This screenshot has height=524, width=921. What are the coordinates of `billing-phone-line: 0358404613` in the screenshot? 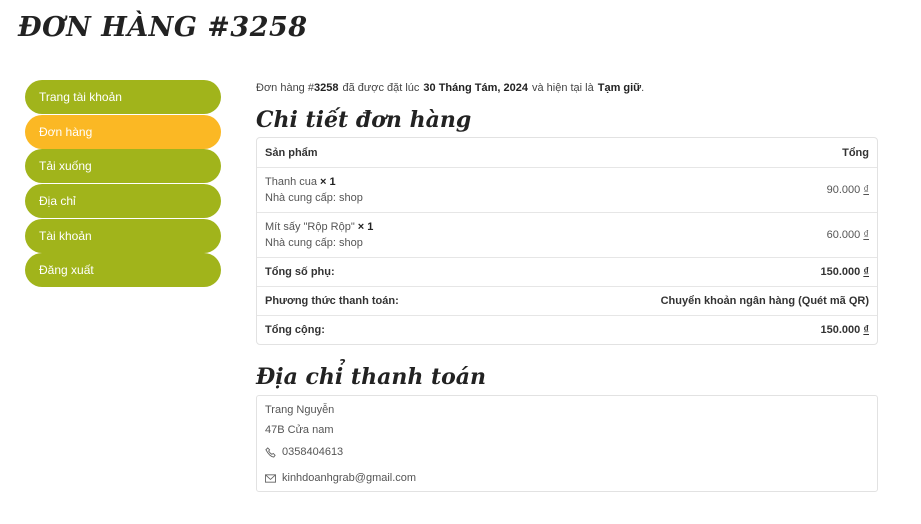 It's located at (567, 452).